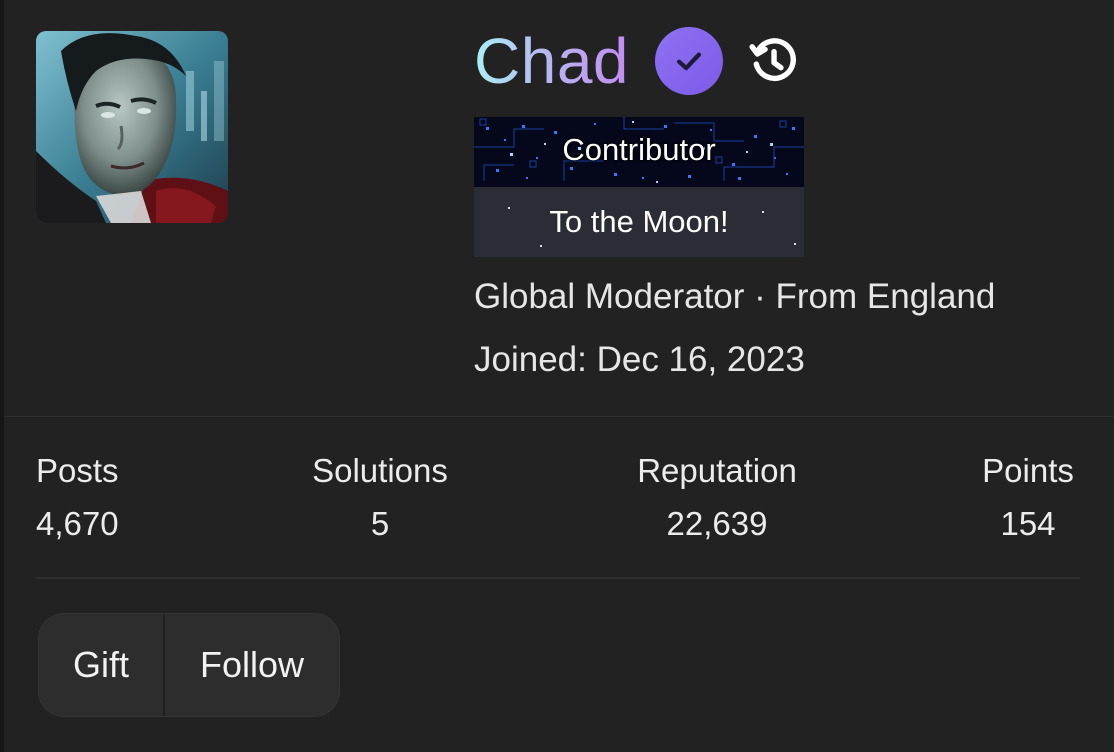 The width and height of the screenshot is (1114, 752). Describe the element at coordinates (558, 578) in the screenshot. I see `divider` at that location.